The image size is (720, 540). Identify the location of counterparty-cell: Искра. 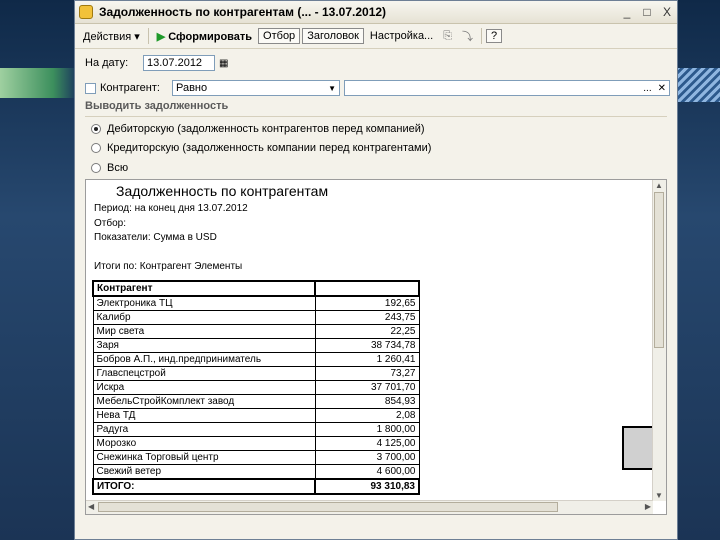
(204, 387).